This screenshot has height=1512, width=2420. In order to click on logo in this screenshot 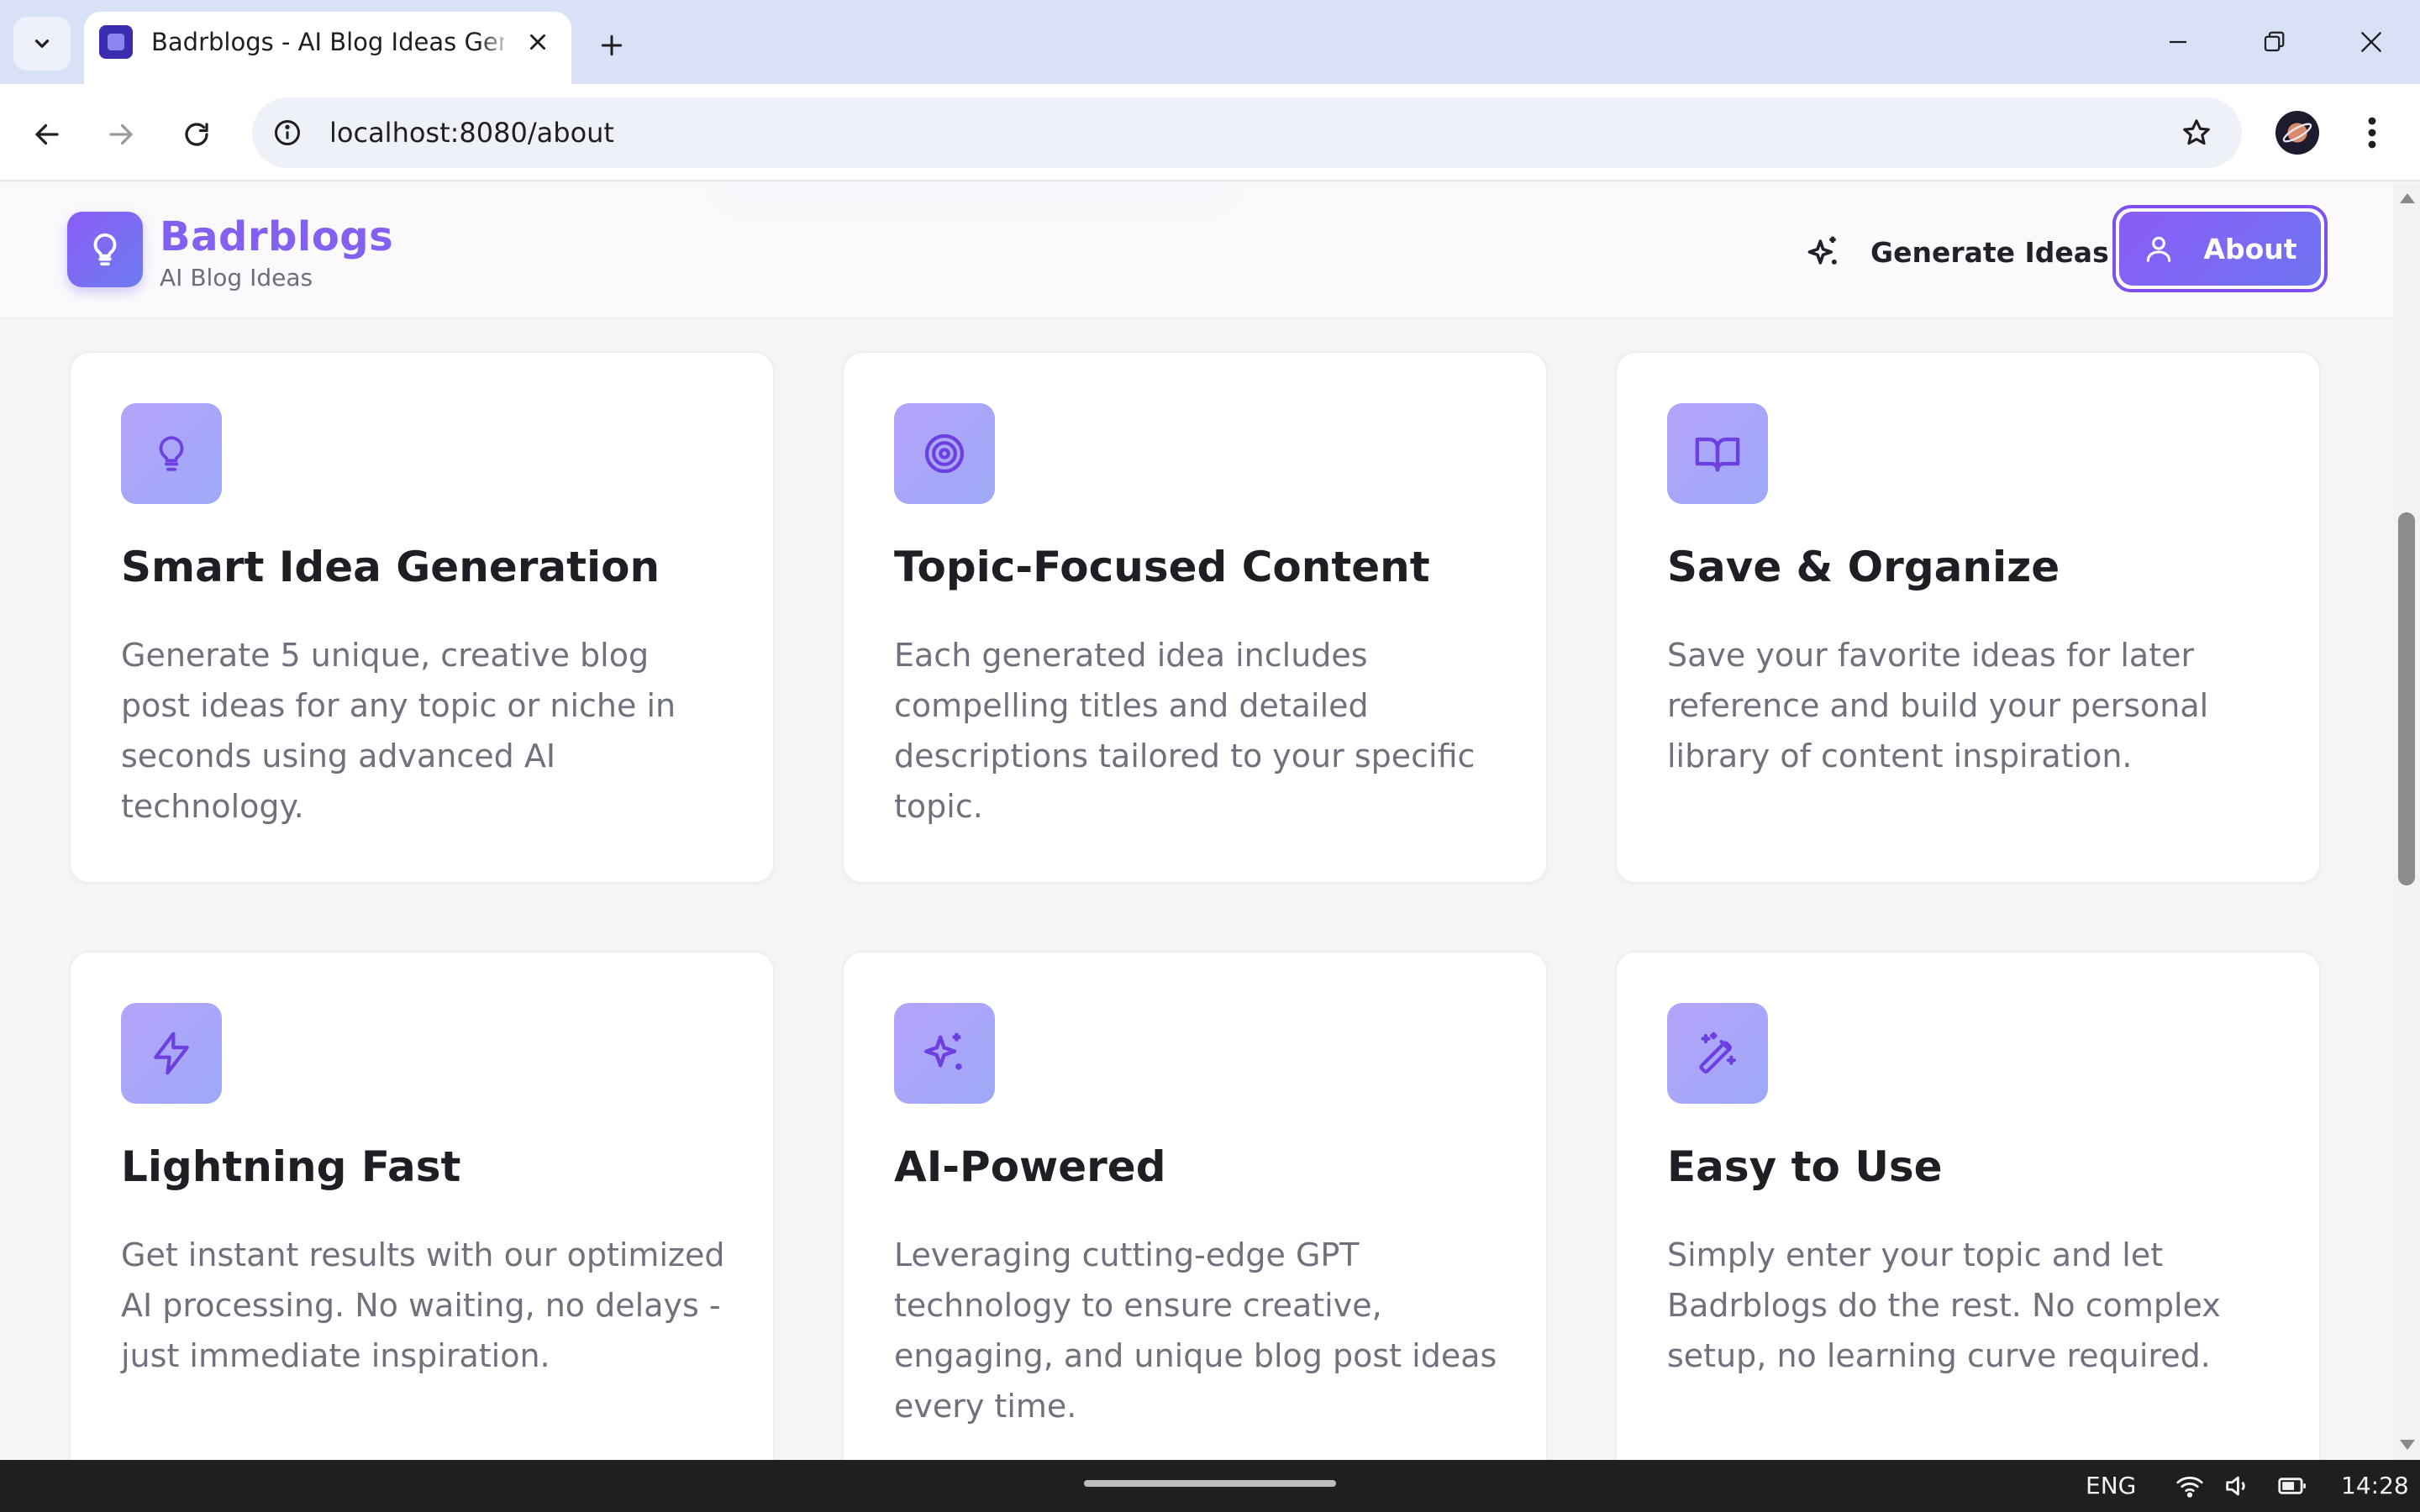, I will do `click(105, 249)`.